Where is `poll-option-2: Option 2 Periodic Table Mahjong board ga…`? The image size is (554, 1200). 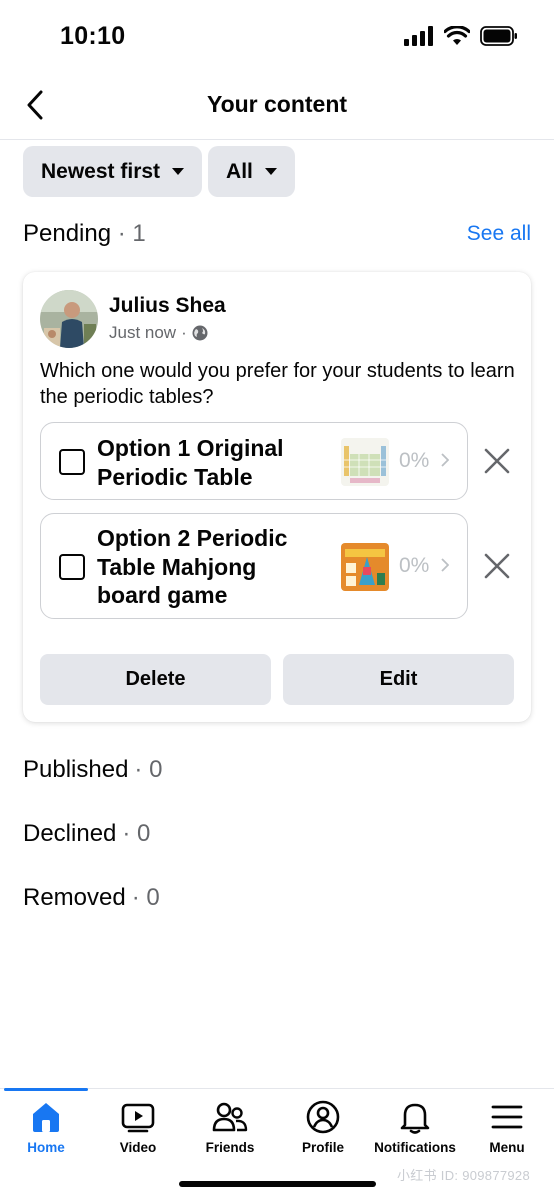
poll-option-2: Option 2 Periodic Table Mahjong board ga… is located at coordinates (254, 566).